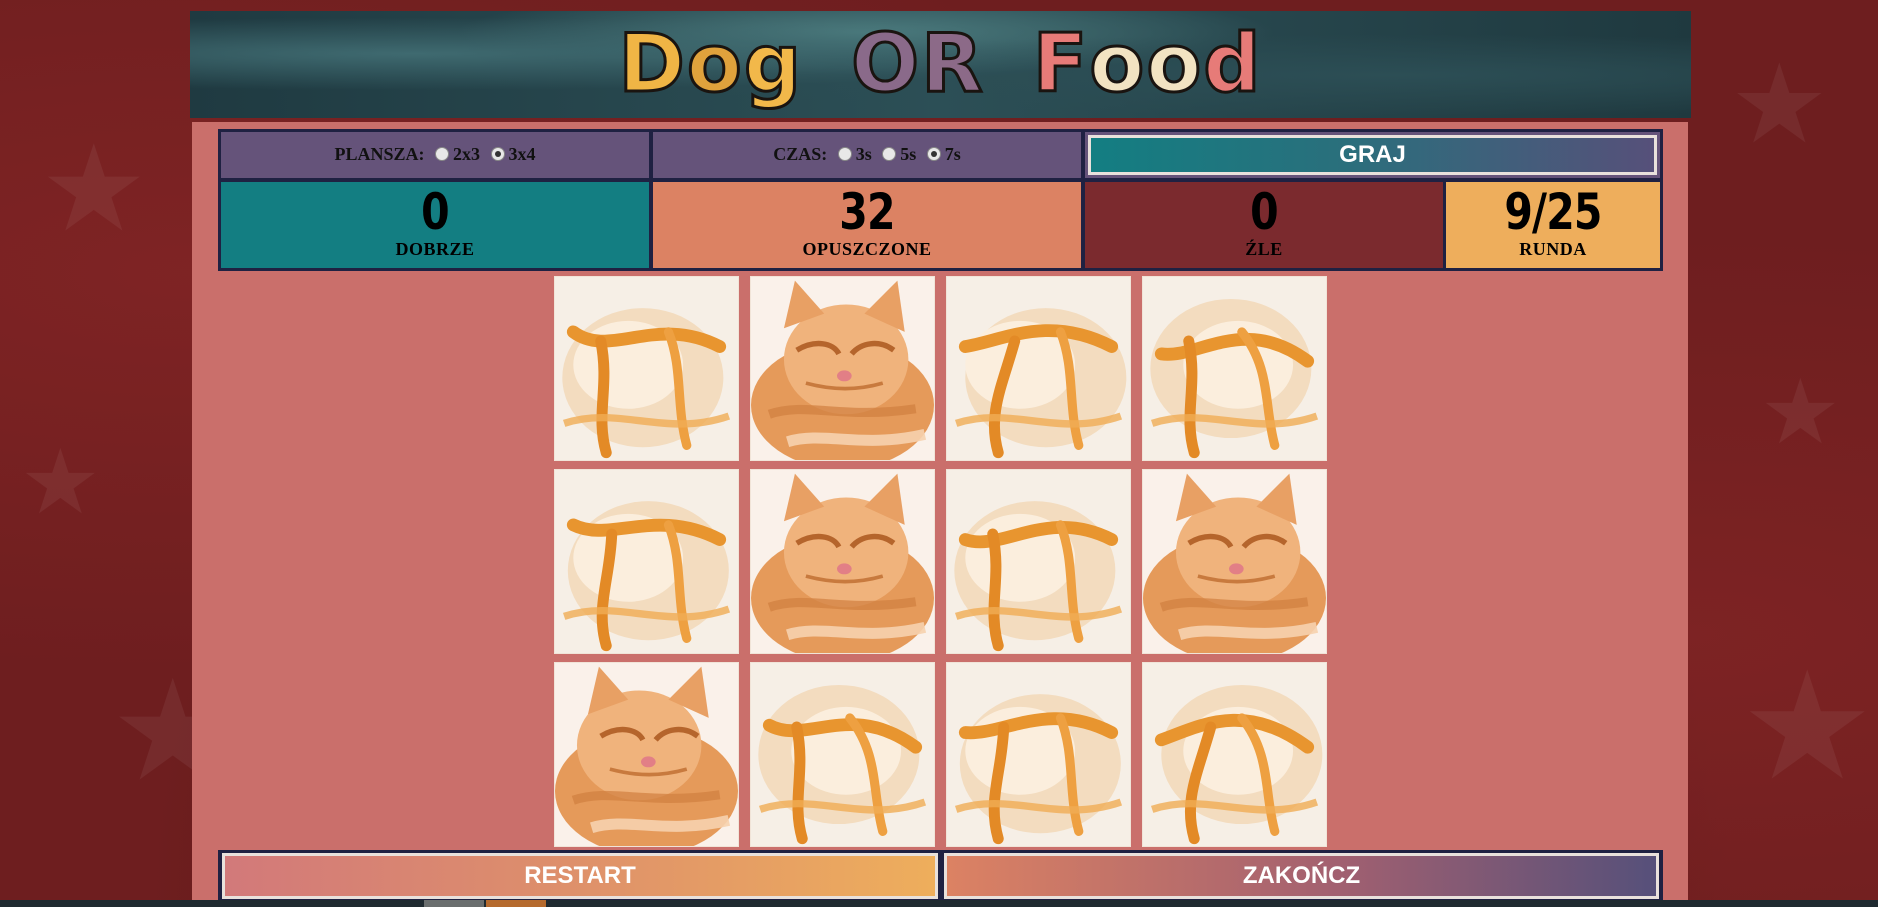 The image size is (1878, 907). I want to click on time-control: CZAS: 3s 5s 7s, so click(867, 155).